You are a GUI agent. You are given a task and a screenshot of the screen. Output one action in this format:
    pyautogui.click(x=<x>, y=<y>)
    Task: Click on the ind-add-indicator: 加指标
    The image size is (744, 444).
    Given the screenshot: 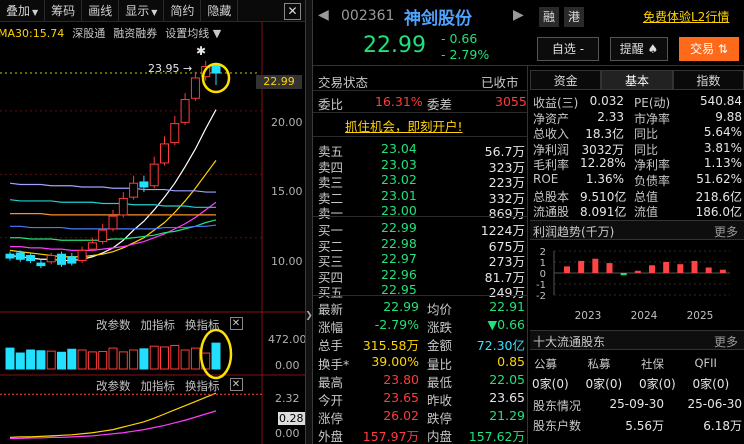 What is the action you would take?
    pyautogui.click(x=158, y=386)
    